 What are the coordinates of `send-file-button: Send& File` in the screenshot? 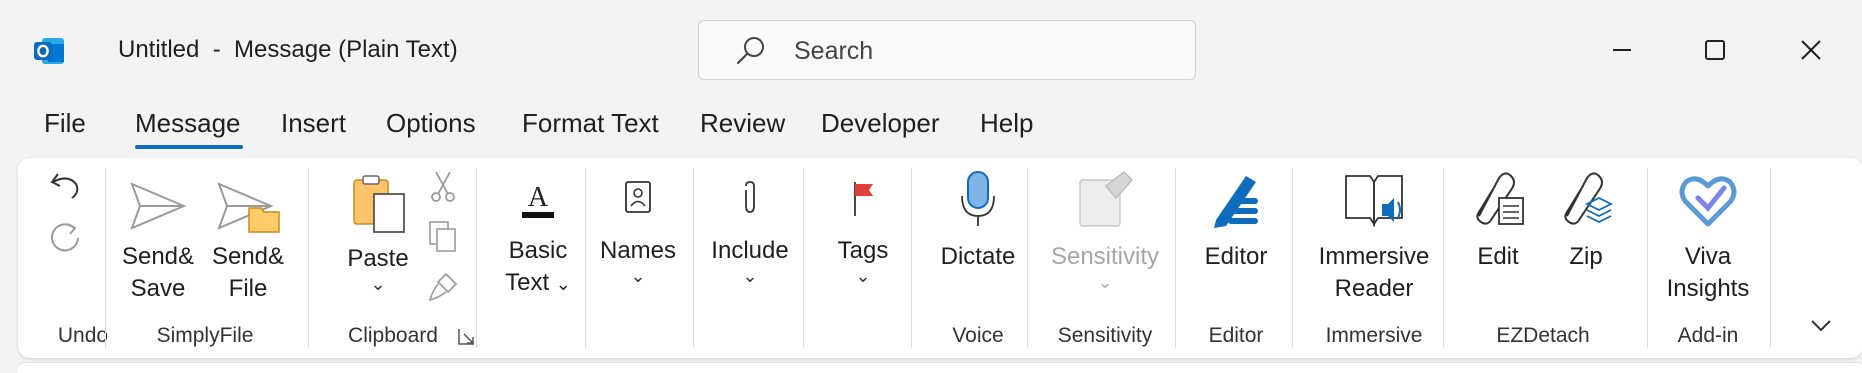 It's located at (248, 241).